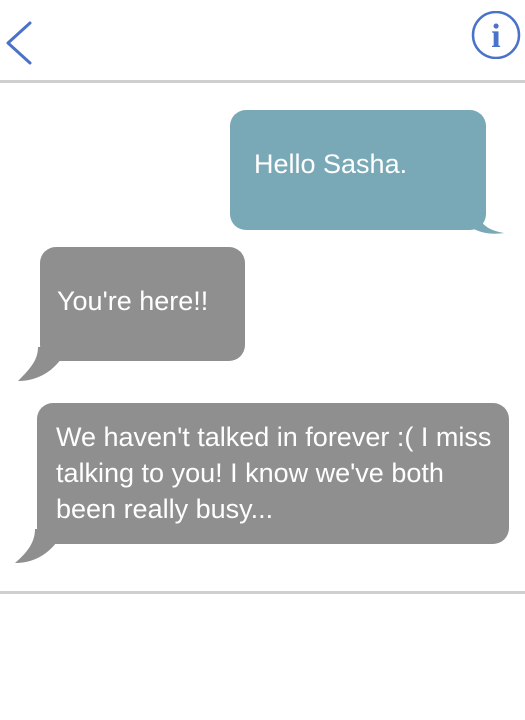 Image resolution: width=525 pixels, height=720 pixels. What do you see at coordinates (133, 301) in the screenshot?
I see `message-text: You're here!!` at bounding box center [133, 301].